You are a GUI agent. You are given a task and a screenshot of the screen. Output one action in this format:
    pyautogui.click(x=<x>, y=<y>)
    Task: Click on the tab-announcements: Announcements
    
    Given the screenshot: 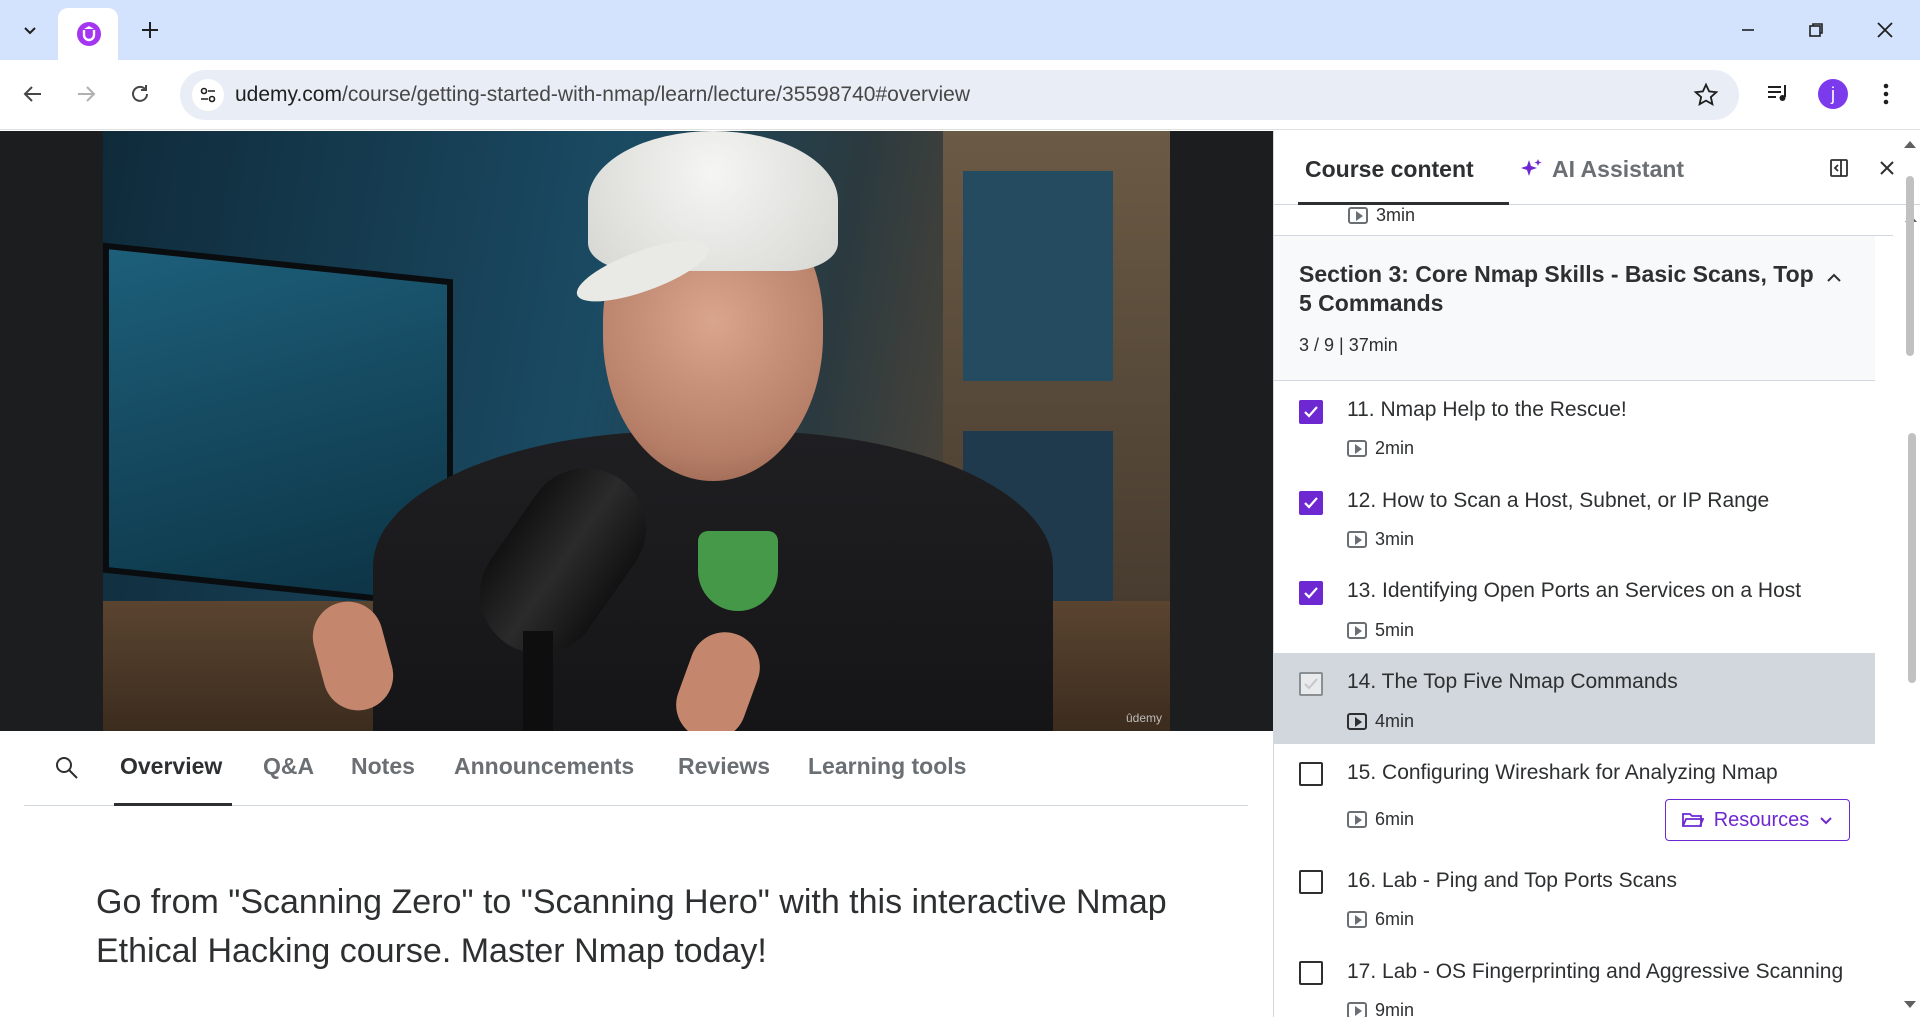 What is the action you would take?
    pyautogui.click(x=544, y=766)
    